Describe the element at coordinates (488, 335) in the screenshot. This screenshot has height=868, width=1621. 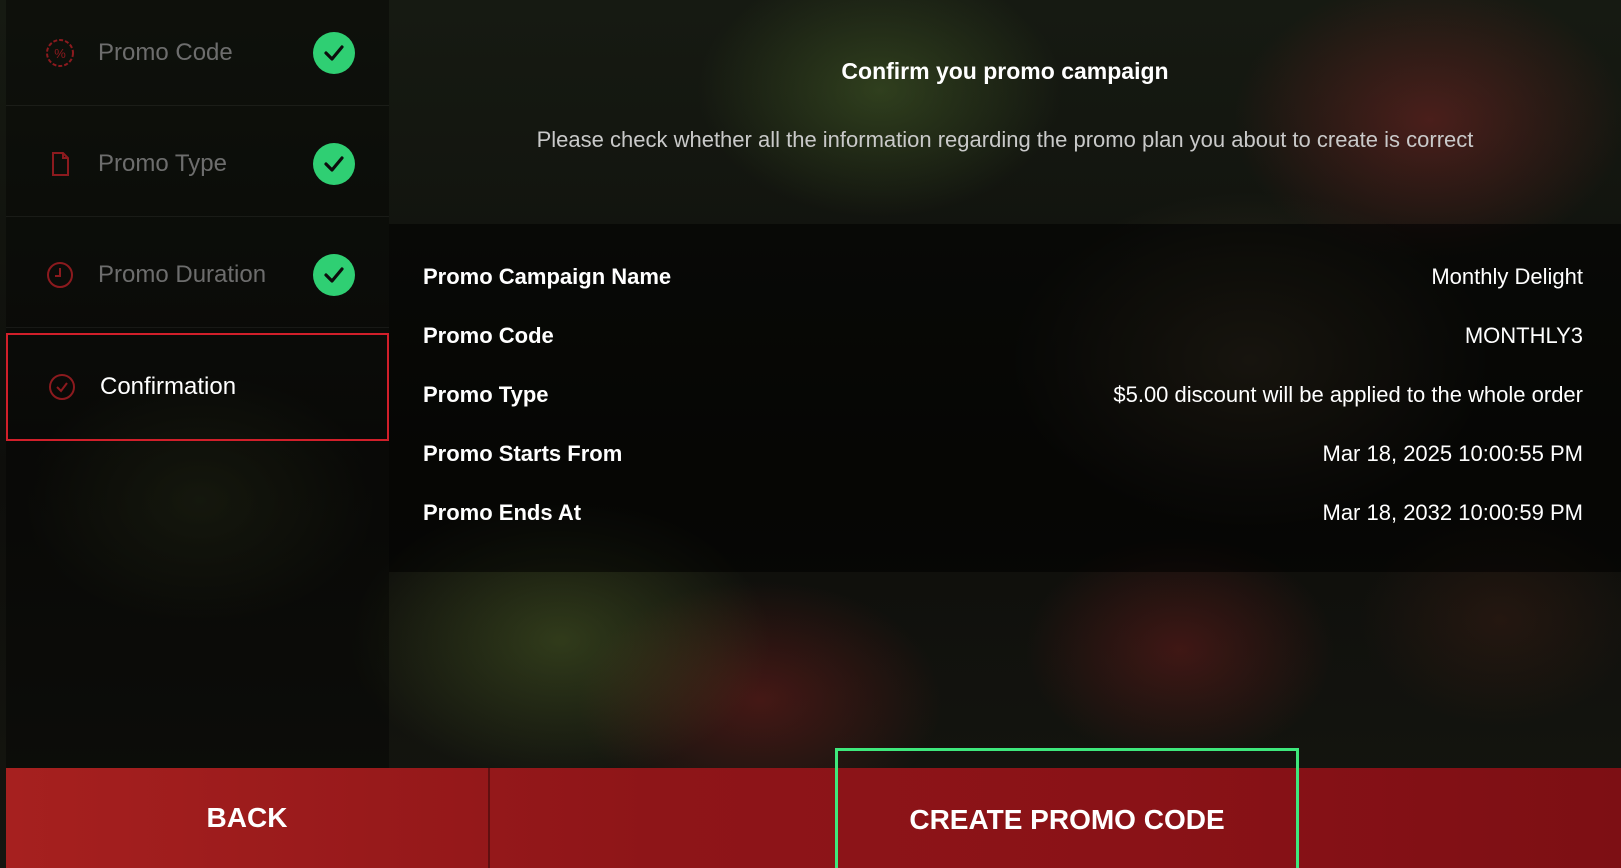
I see `summary-key: Promo Code` at that location.